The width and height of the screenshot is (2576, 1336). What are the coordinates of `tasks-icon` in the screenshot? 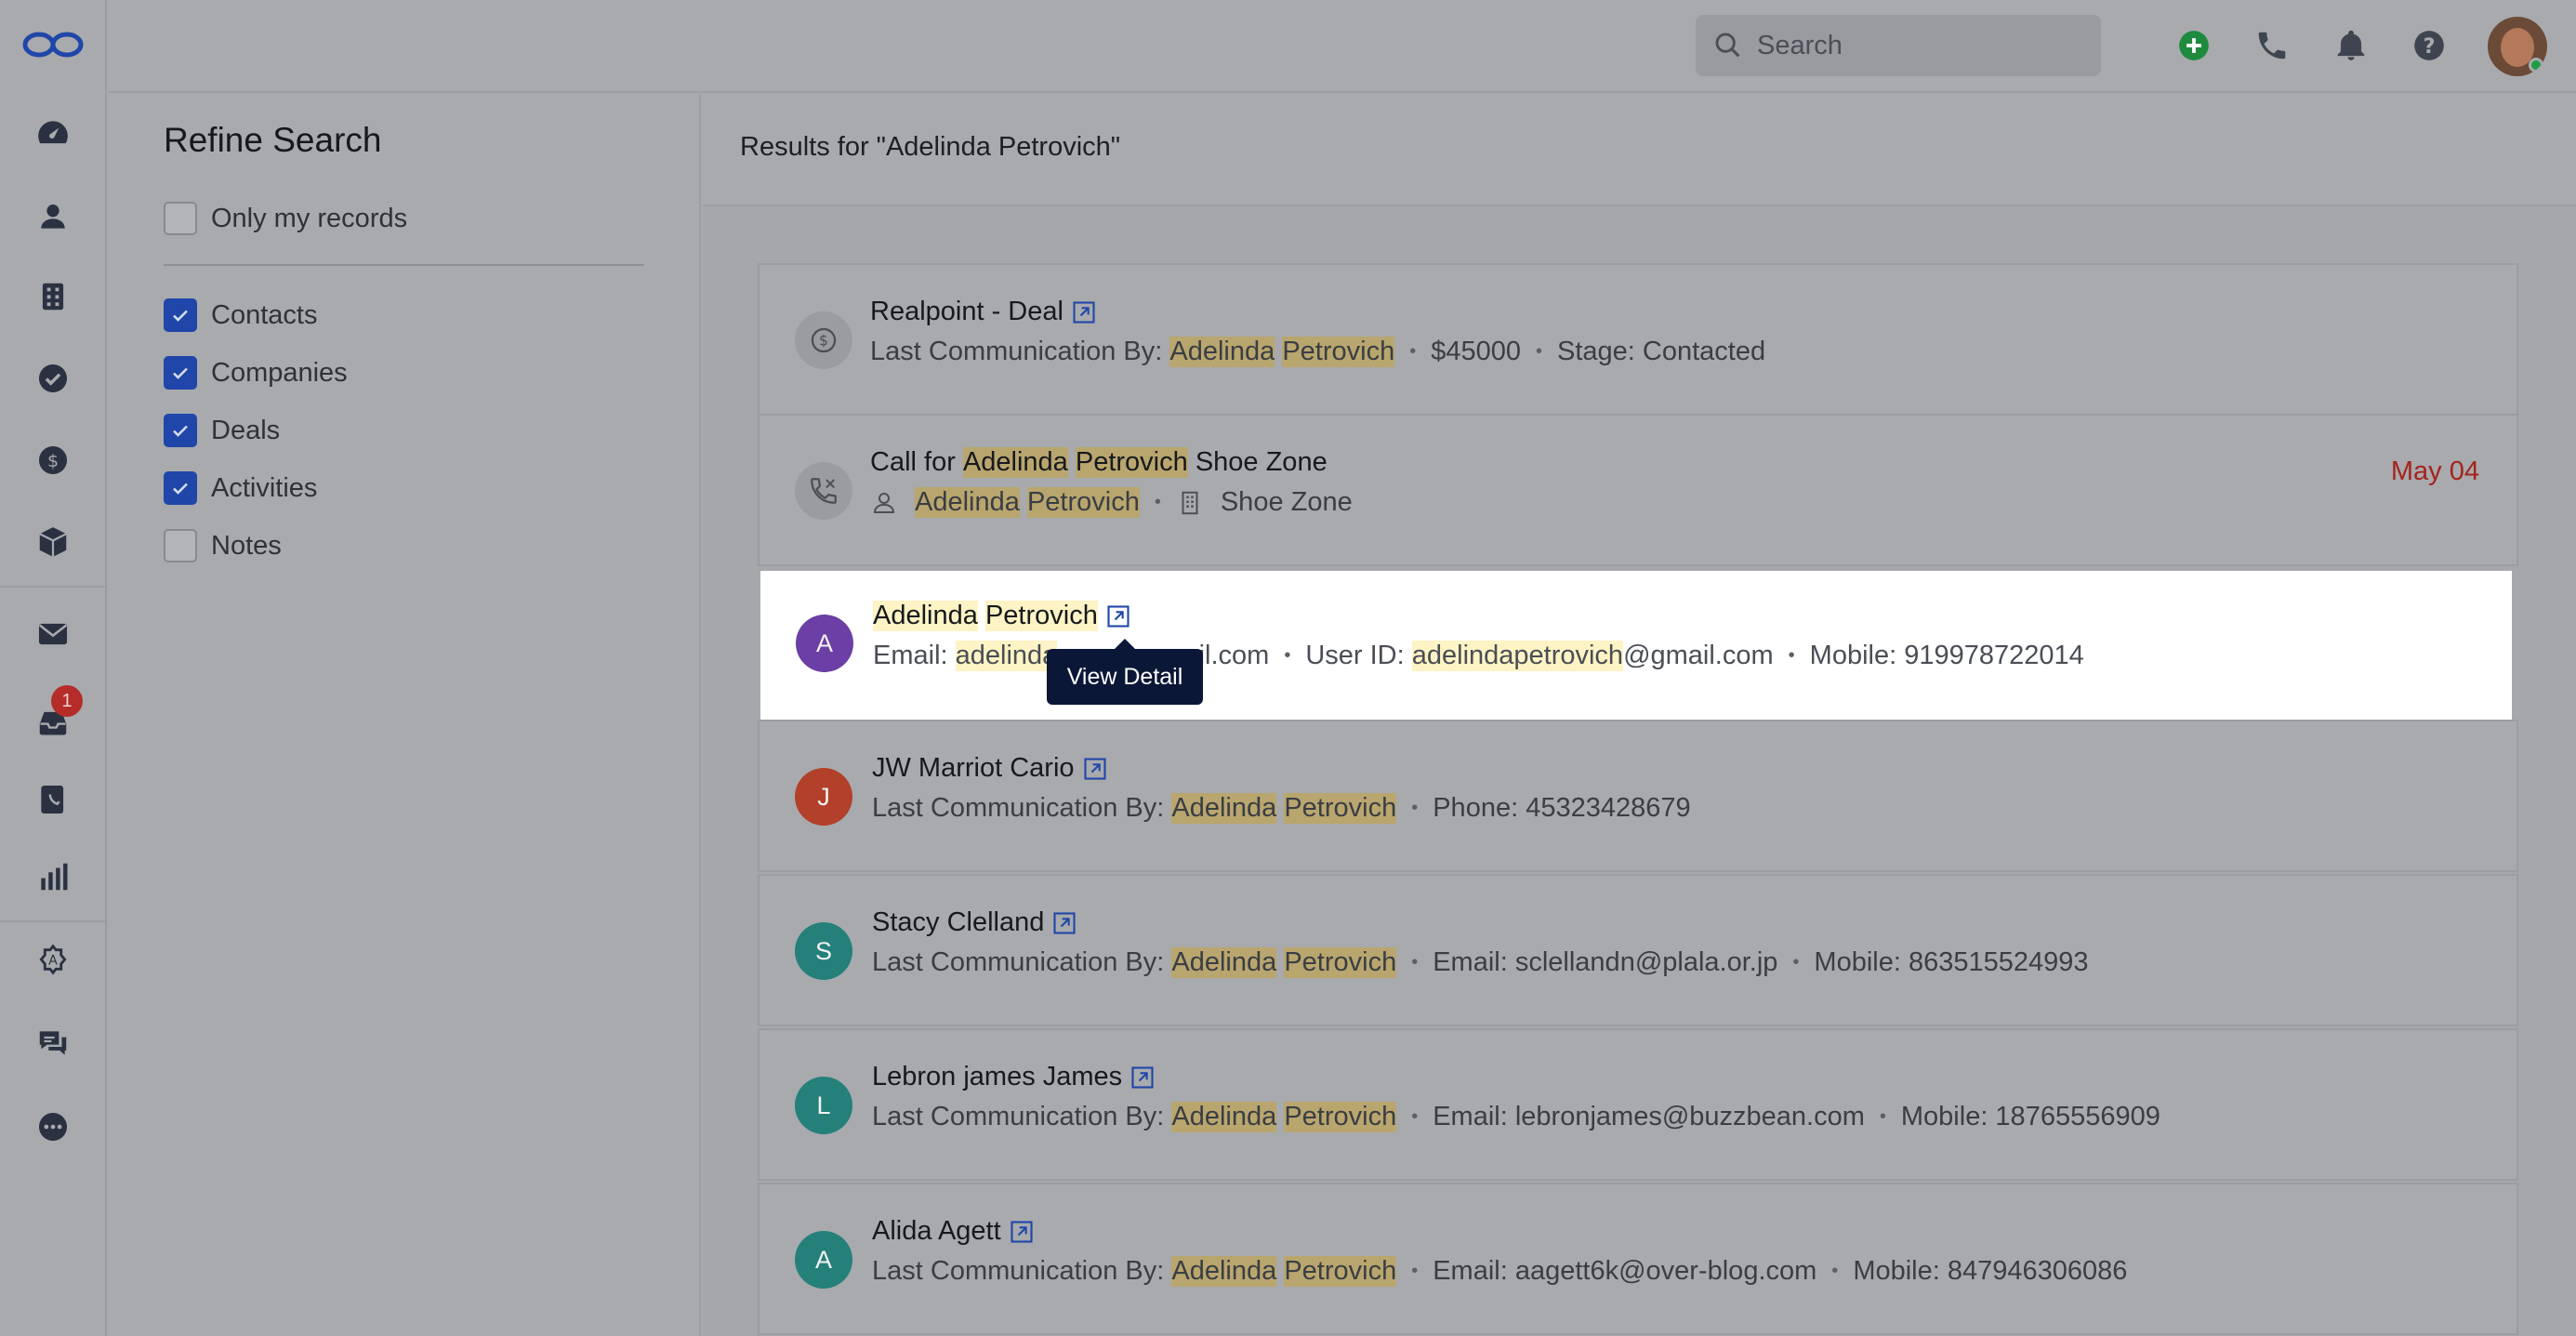 It's located at (53, 378).